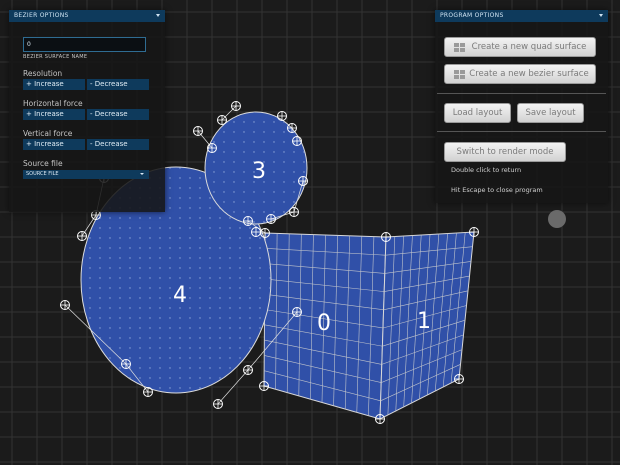 This screenshot has height=465, width=620. What do you see at coordinates (521, 16) in the screenshot?
I see `program-options-header: PROGRAM OPTIONS` at bounding box center [521, 16].